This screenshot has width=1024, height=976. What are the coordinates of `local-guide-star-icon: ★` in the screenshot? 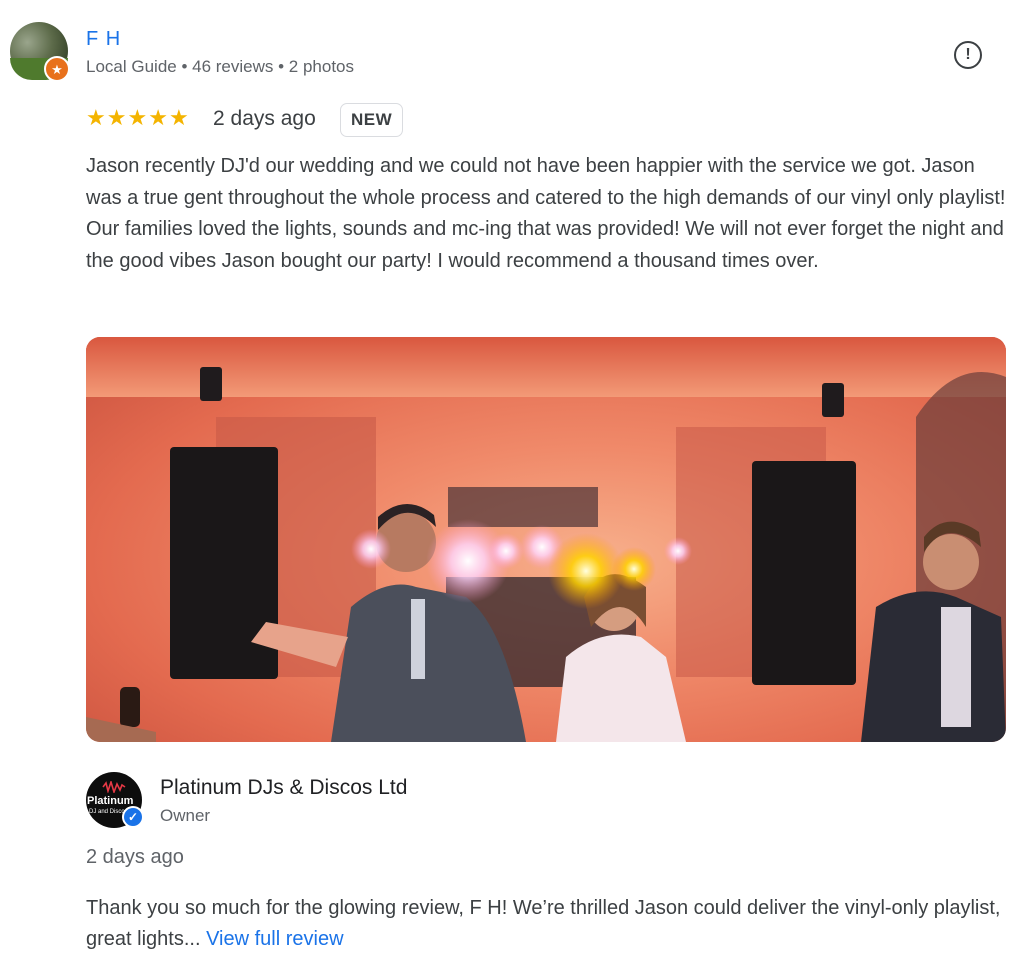 It's located at (57, 69).